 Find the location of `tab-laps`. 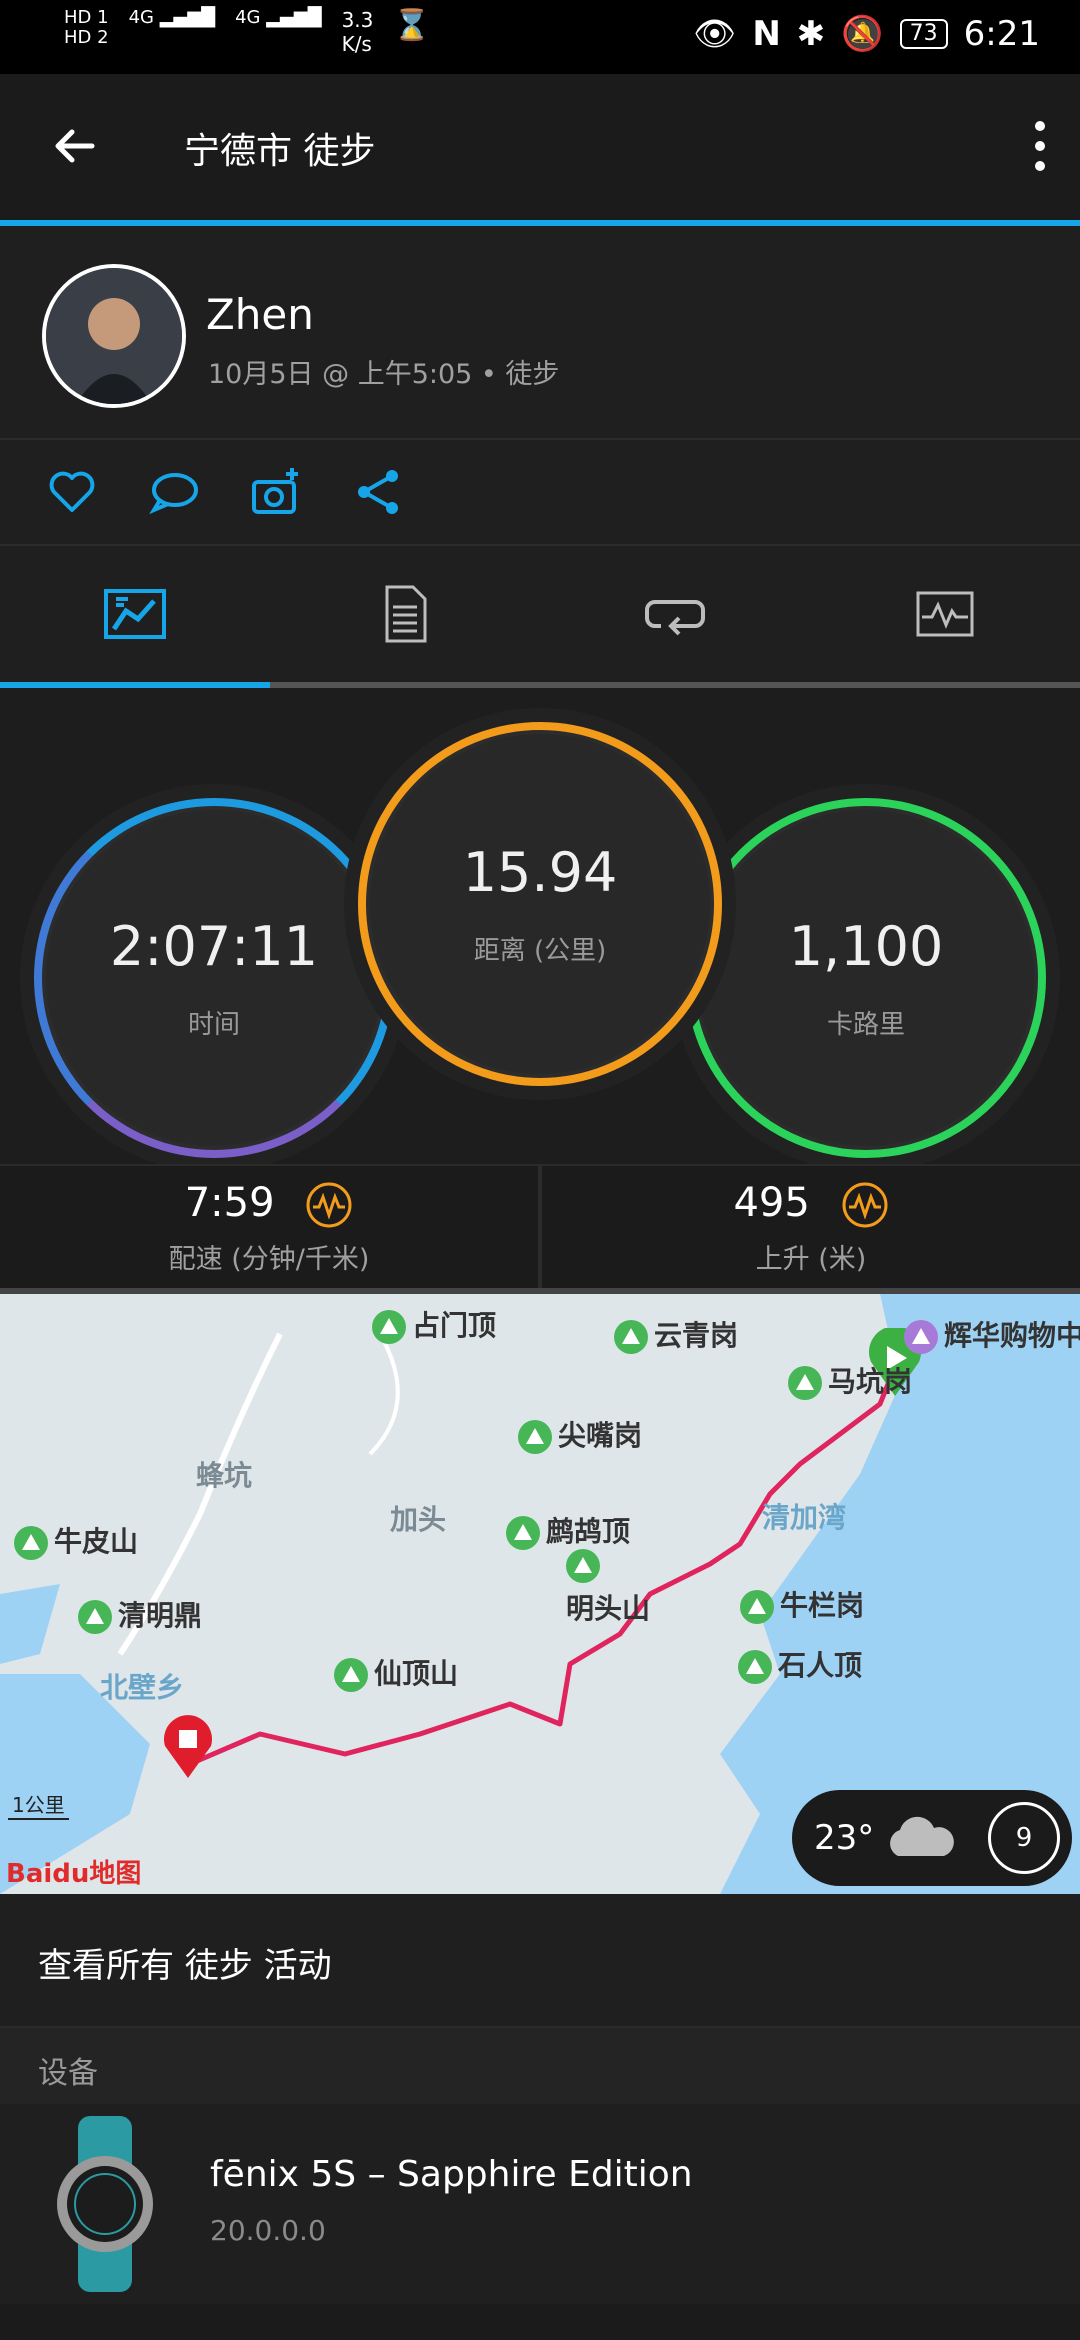

tab-laps is located at coordinates (675, 614).